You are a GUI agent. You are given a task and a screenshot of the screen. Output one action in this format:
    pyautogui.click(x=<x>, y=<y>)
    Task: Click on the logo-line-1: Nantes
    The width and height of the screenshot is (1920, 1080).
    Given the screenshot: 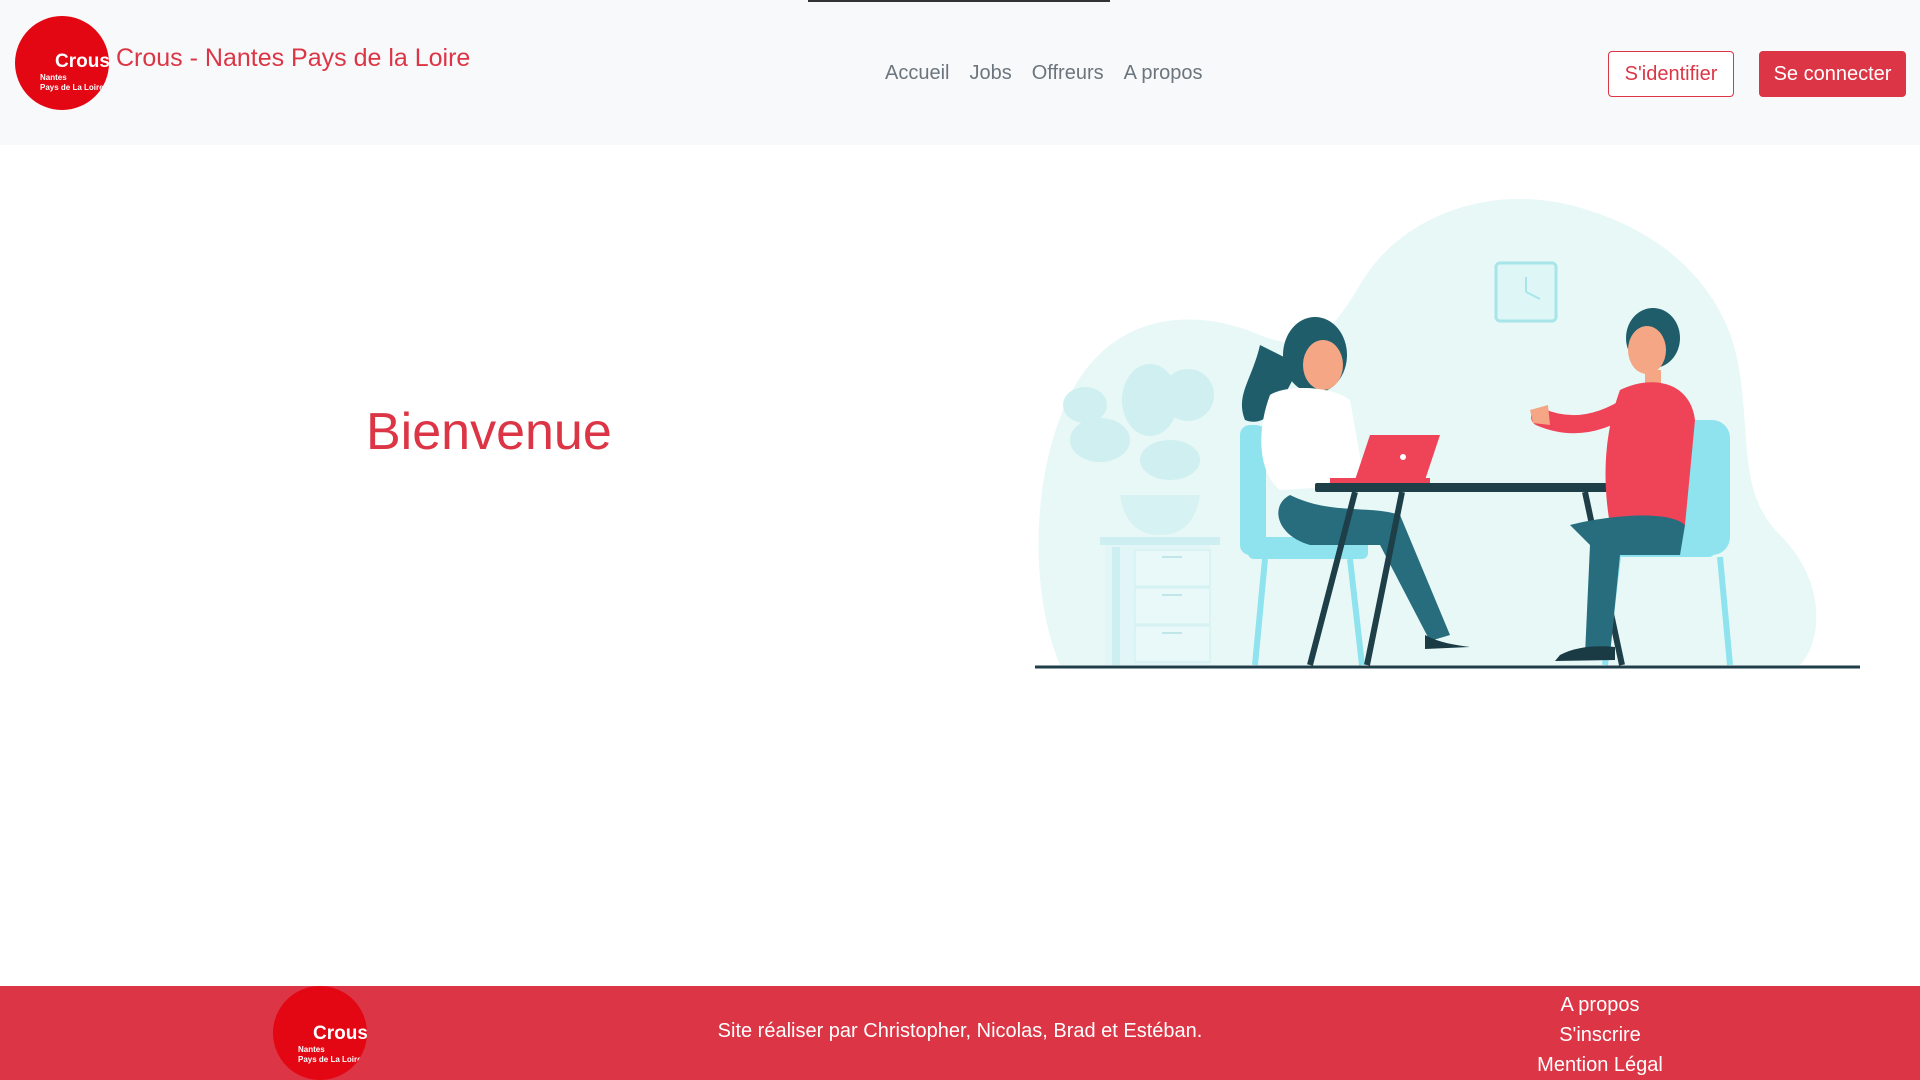 What is the action you would take?
    pyautogui.click(x=53, y=77)
    